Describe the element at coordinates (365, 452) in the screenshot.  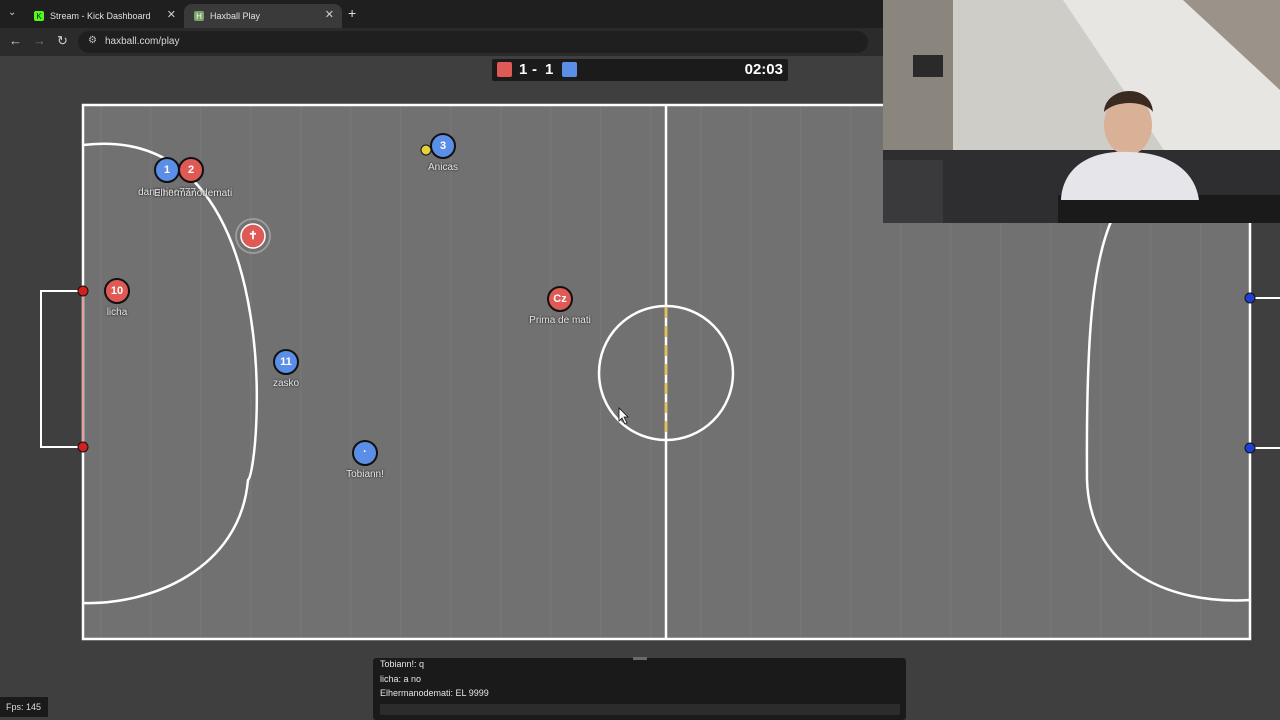
I see `player-number: ·` at that location.